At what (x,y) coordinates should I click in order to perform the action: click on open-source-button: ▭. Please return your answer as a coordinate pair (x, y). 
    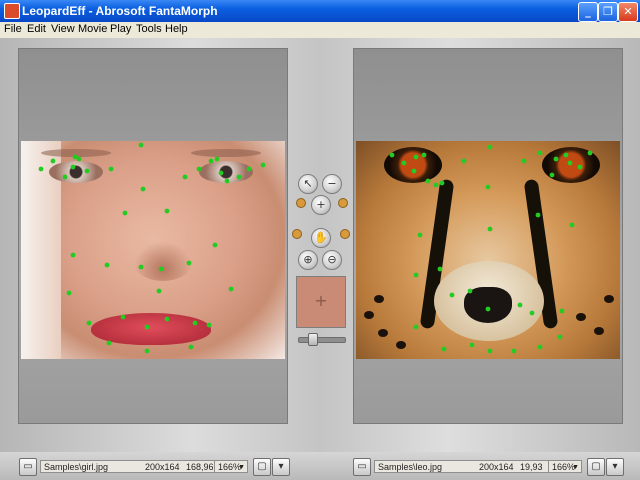
    Looking at the image, I should click on (28, 467).